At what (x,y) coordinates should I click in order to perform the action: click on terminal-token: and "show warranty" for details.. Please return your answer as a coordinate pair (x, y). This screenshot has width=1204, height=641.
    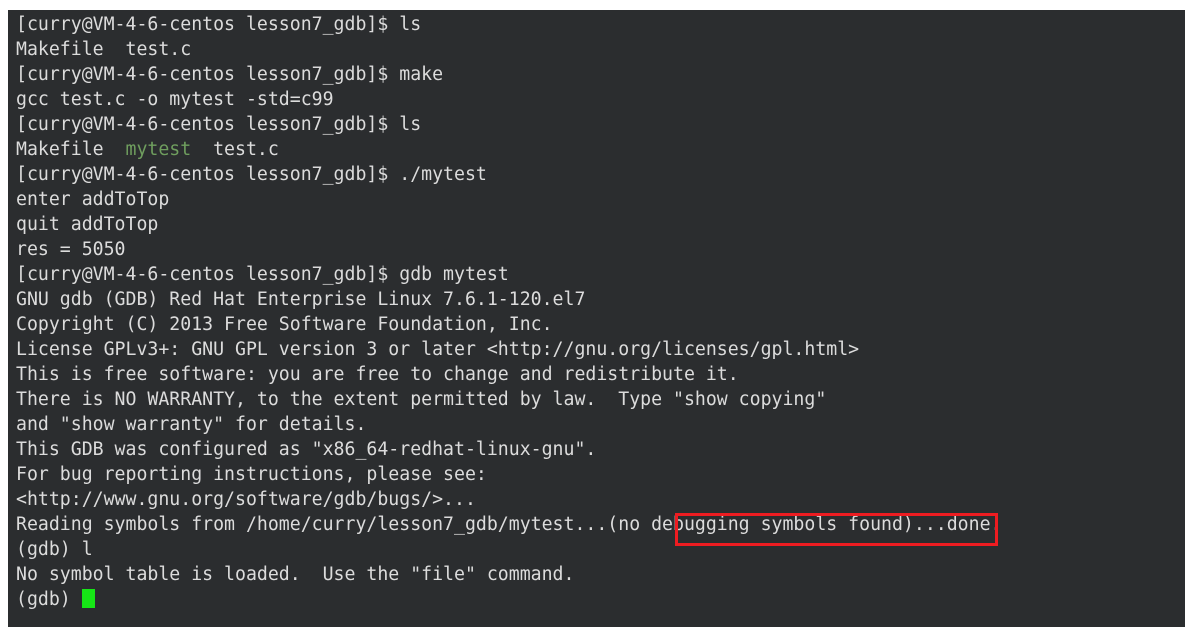
    Looking at the image, I should click on (191, 424).